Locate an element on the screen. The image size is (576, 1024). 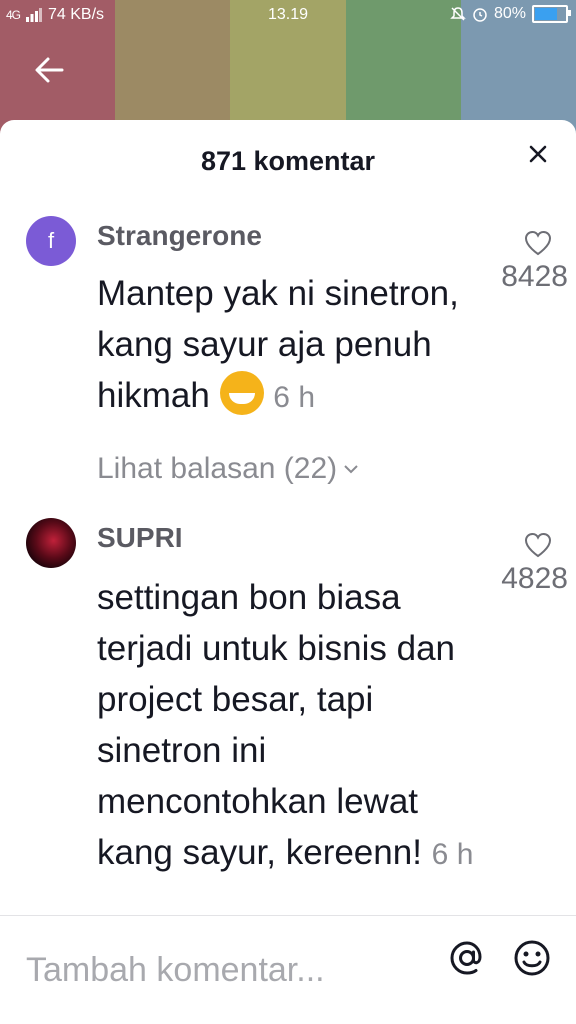
close-icon is located at coordinates (538, 154).